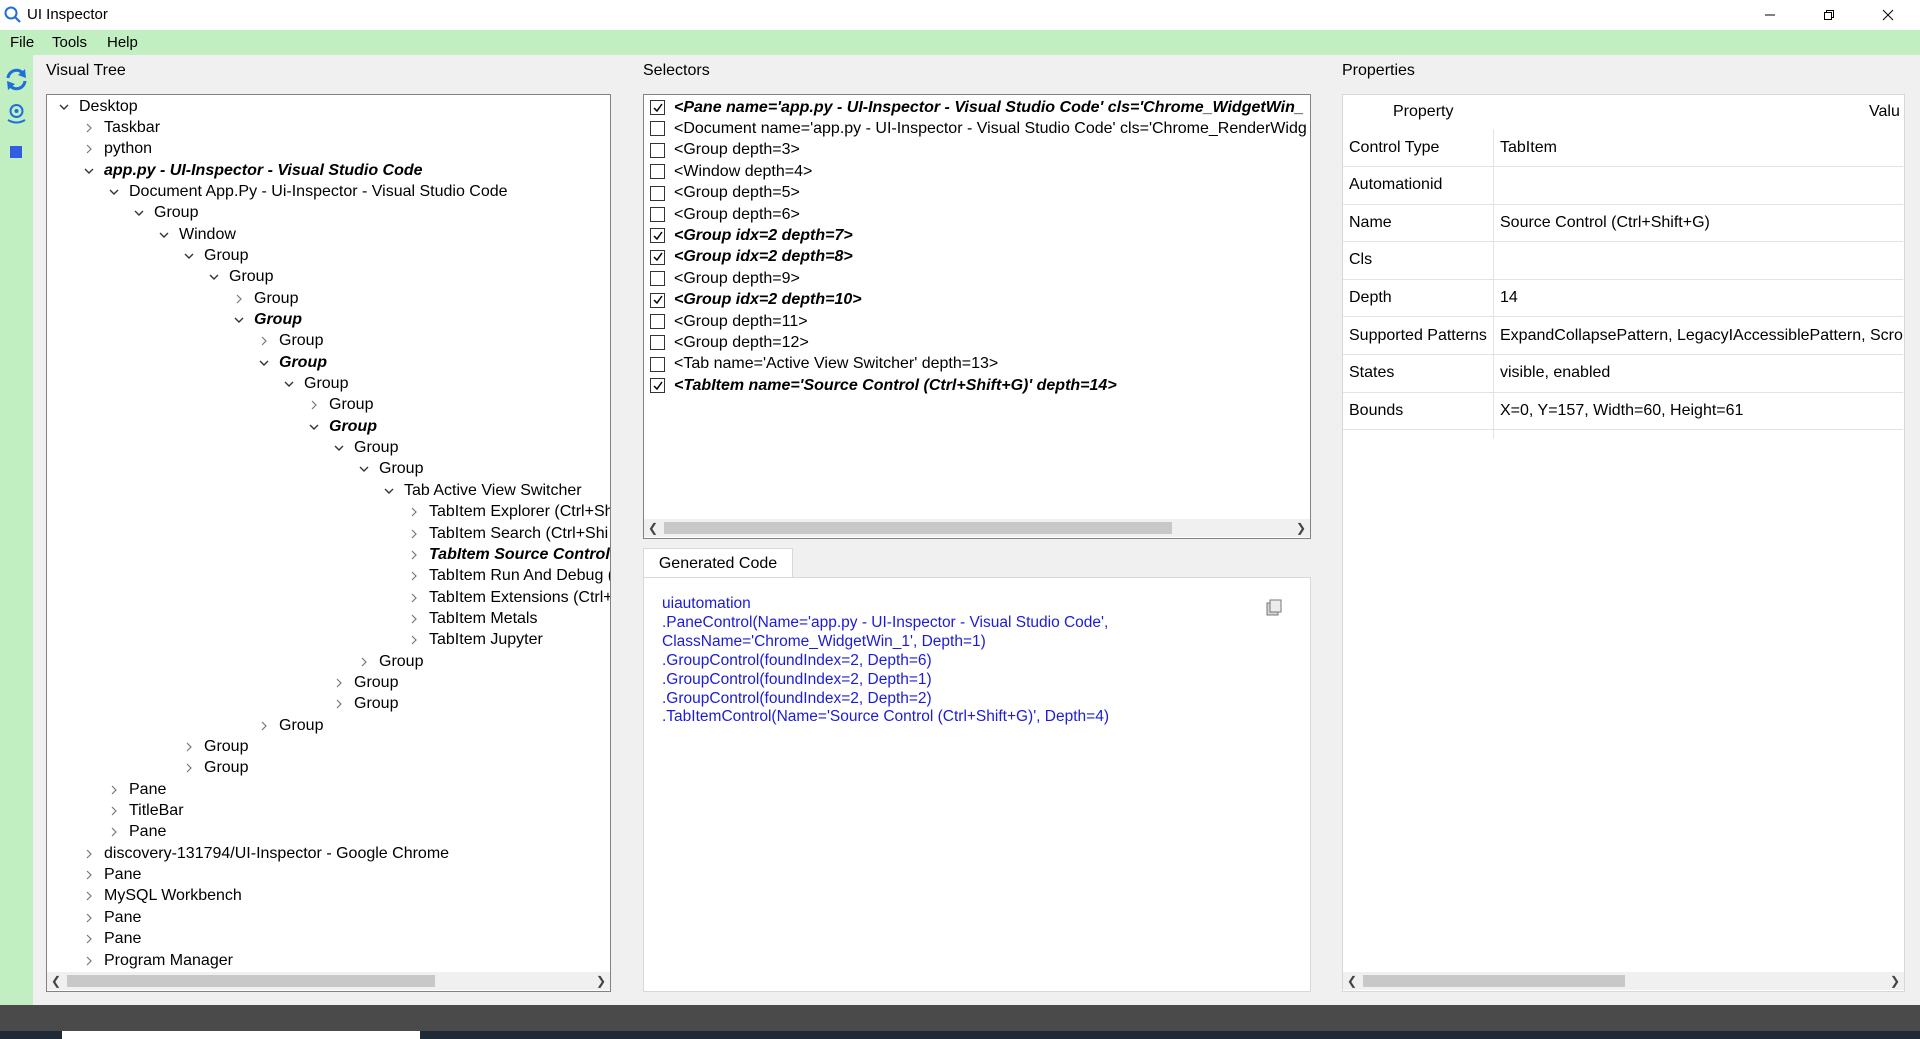  I want to click on tree-node: Program Manager, so click(156, 960).